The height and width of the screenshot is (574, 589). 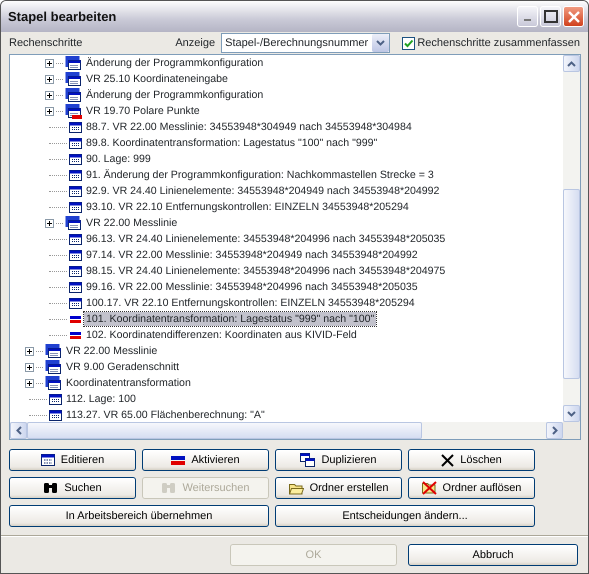 What do you see at coordinates (266, 271) in the screenshot?
I see `tree-item: 98.15. VR 24.40 Linienelemente: 34553948*204996 nach 34553948*204975` at bounding box center [266, 271].